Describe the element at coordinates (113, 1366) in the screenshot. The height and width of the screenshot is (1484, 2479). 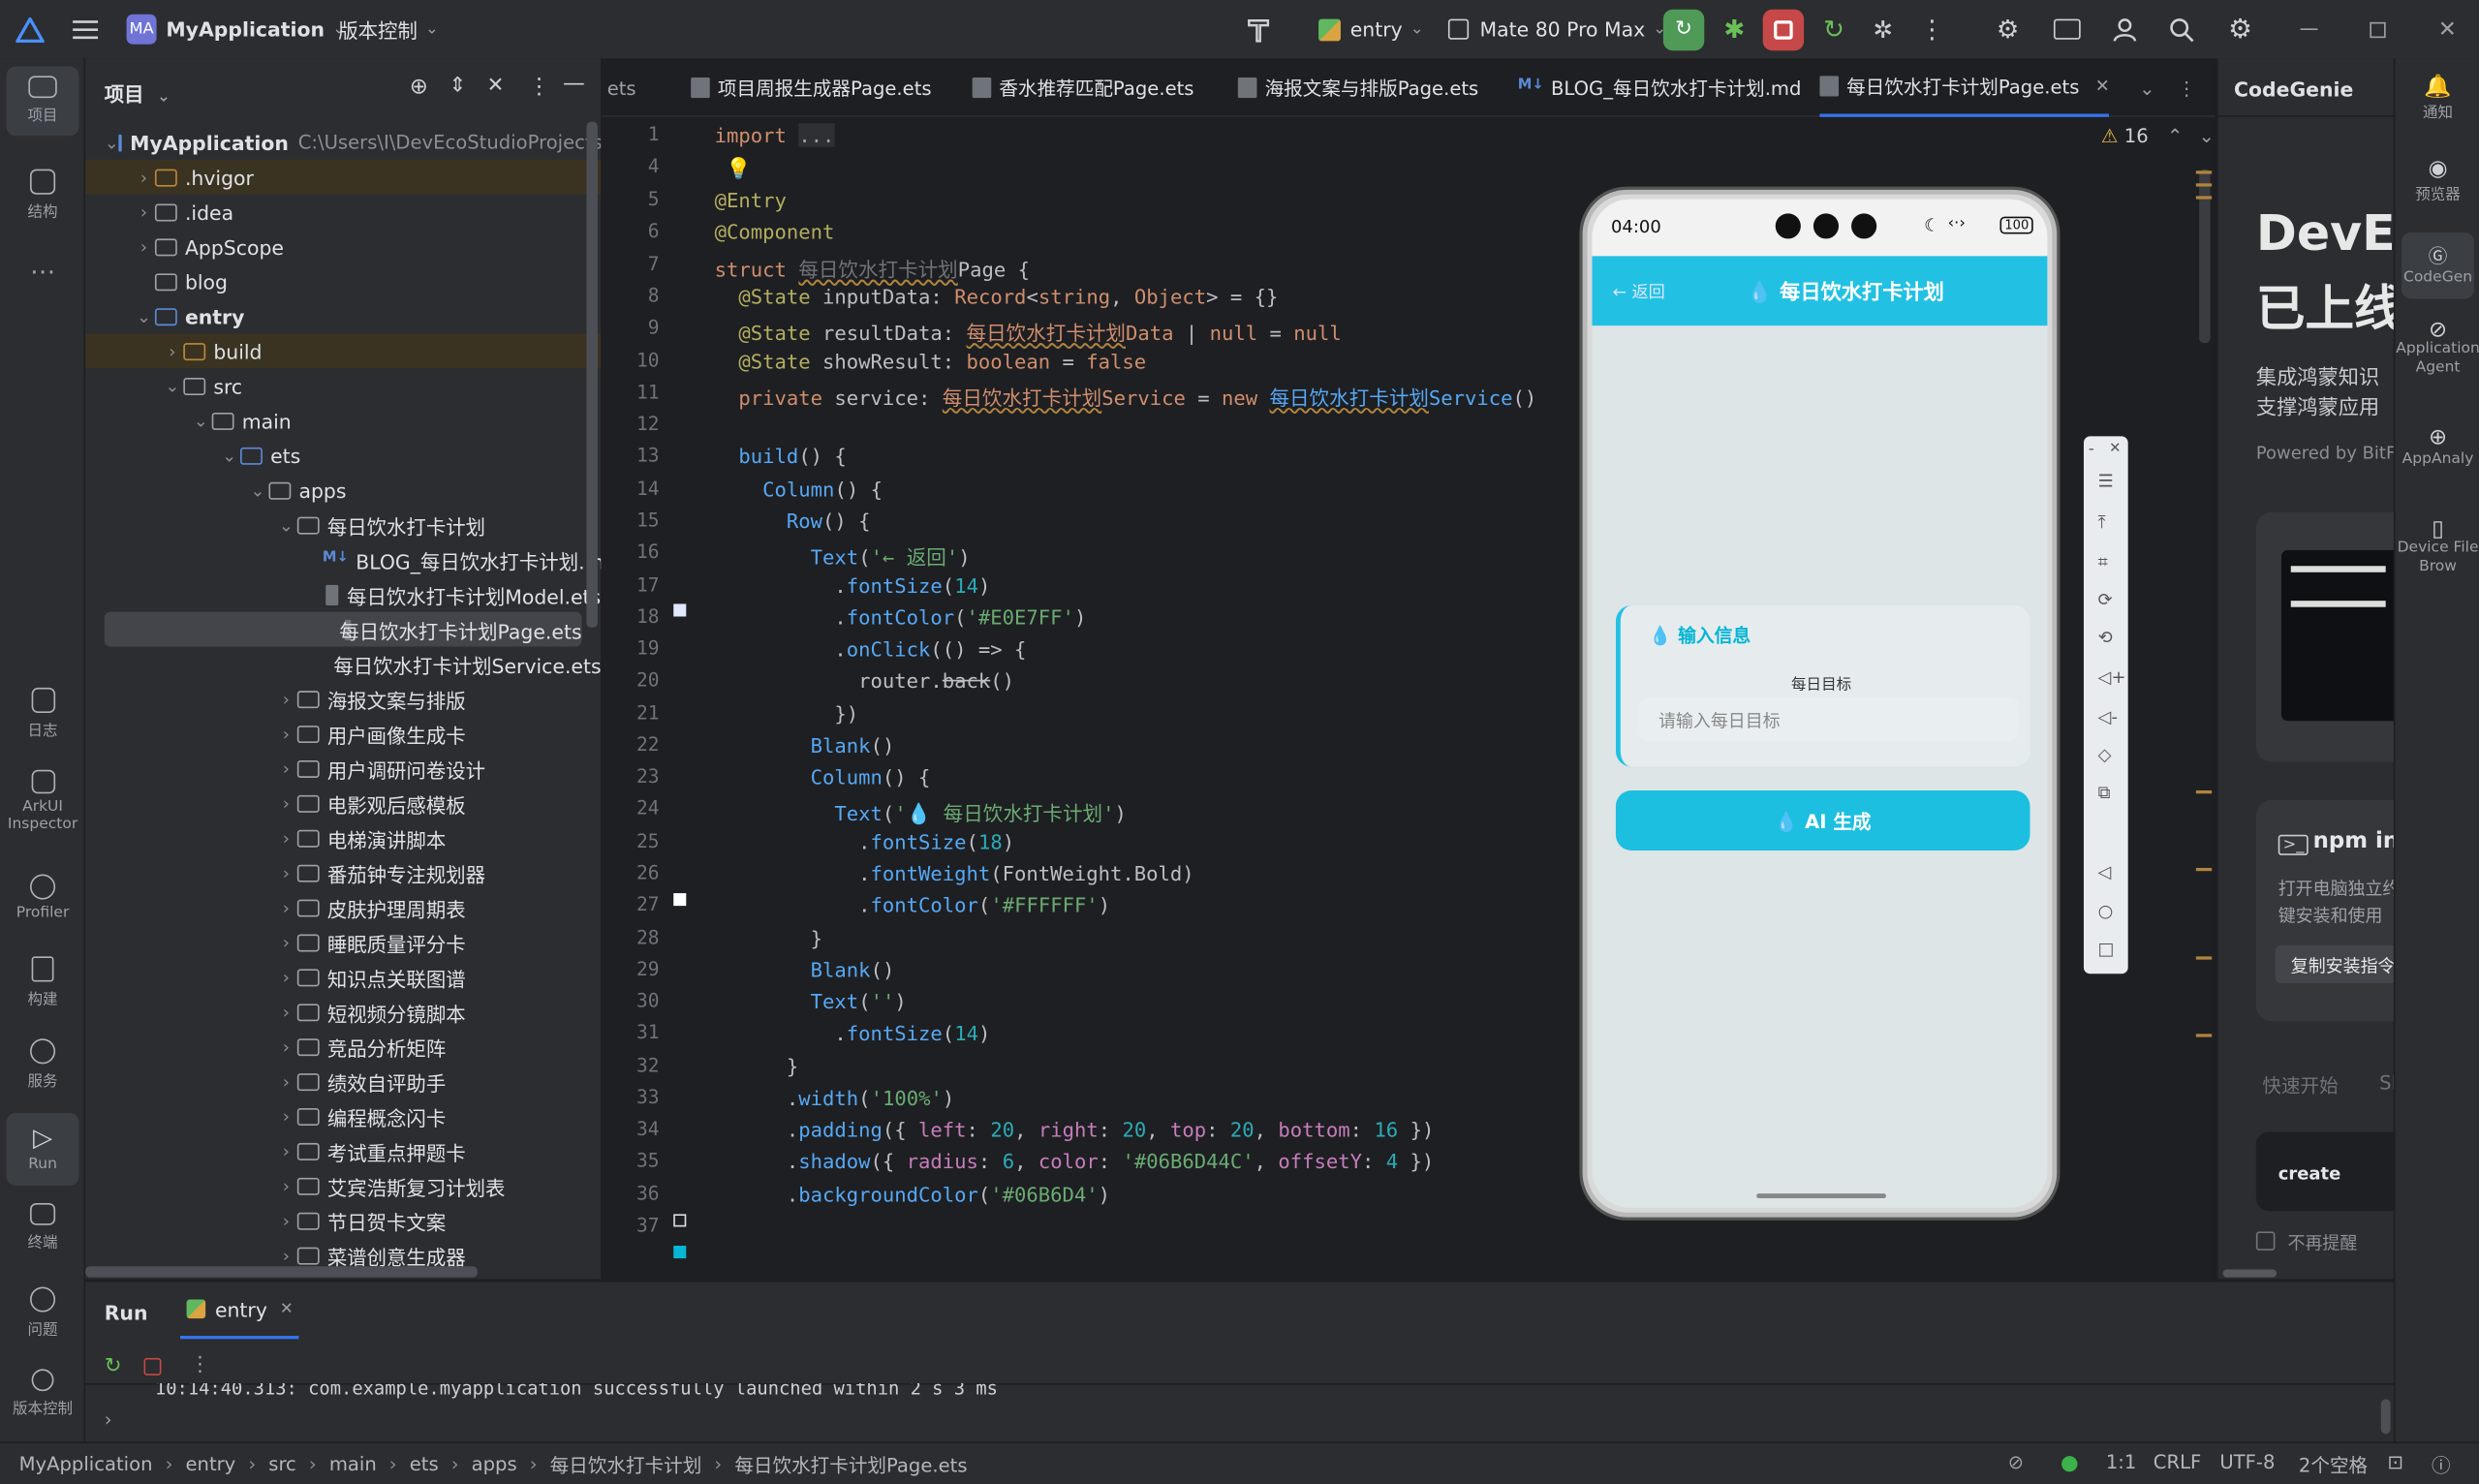
I see `rerun-icon: ↻` at that location.